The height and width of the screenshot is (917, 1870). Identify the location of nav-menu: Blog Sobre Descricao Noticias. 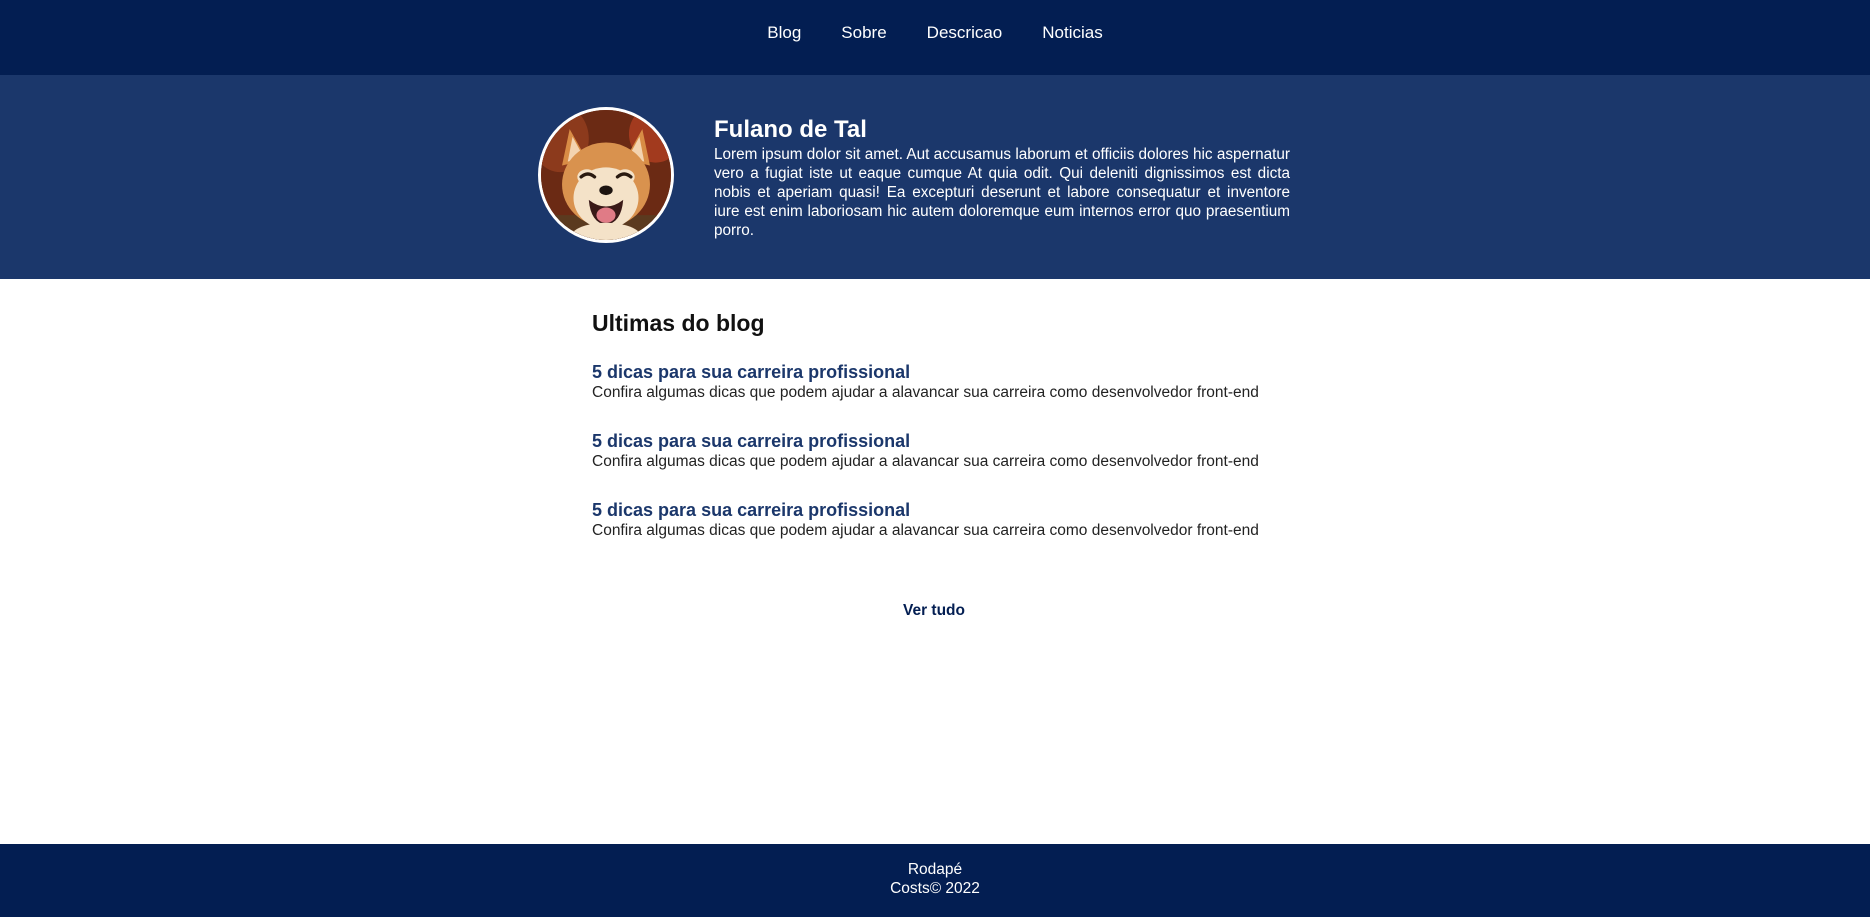
(935, 33).